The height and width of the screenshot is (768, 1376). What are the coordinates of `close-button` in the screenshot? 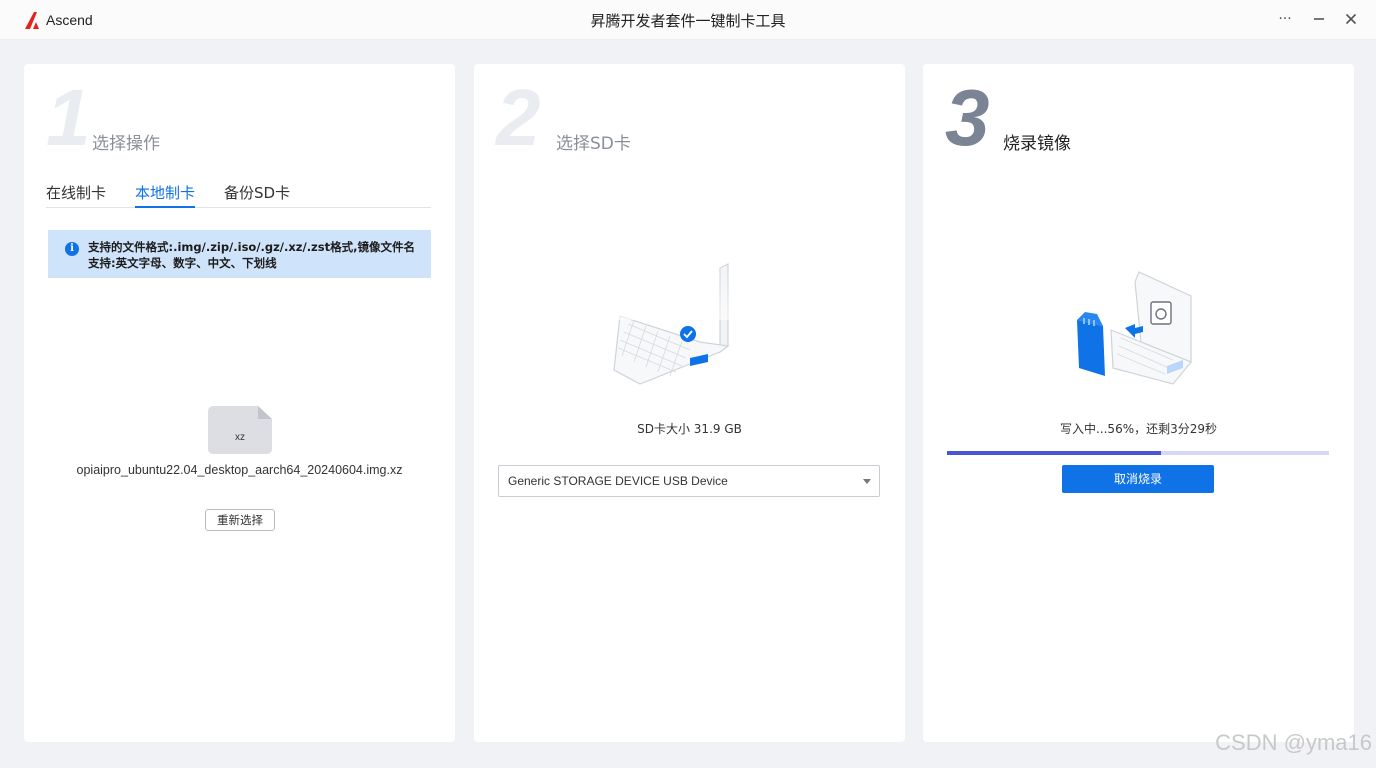 It's located at (1351, 19).